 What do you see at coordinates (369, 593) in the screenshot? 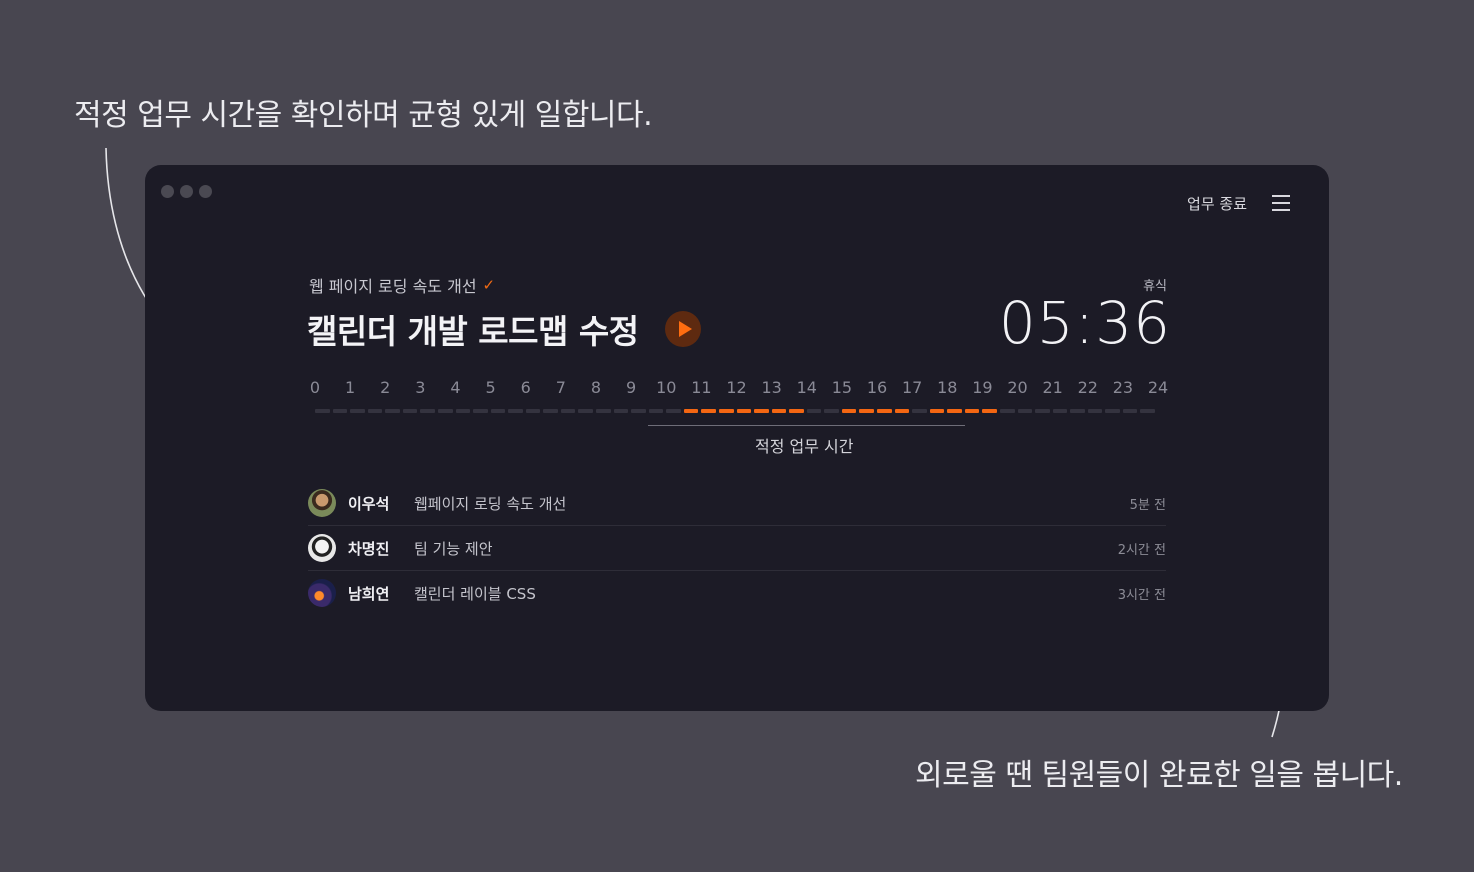
I see `member-name: 남희연` at bounding box center [369, 593].